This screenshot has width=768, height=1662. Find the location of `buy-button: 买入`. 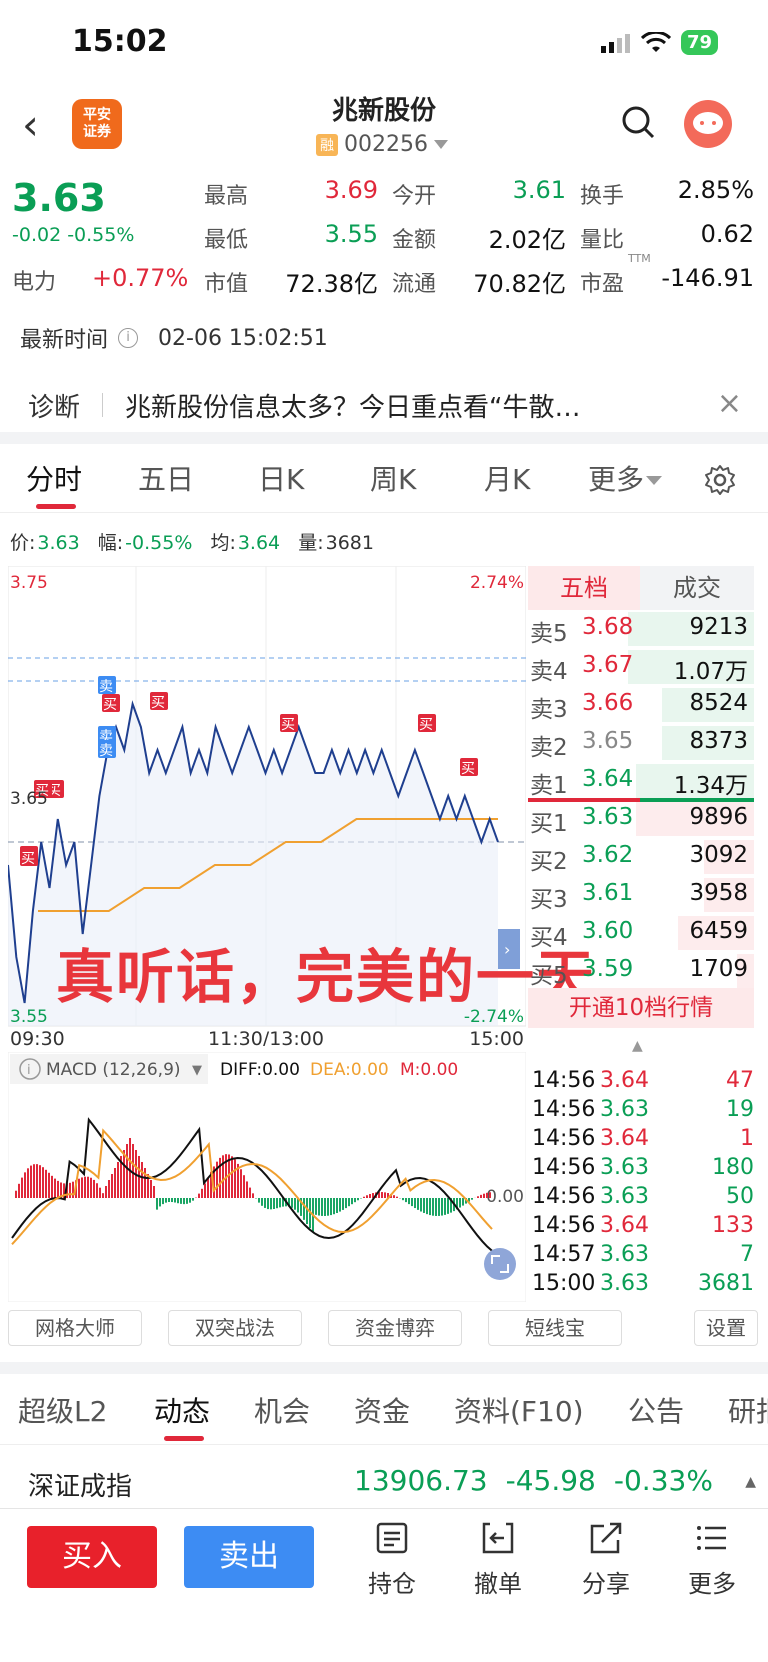

buy-button: 买入 is located at coordinates (92, 1557).